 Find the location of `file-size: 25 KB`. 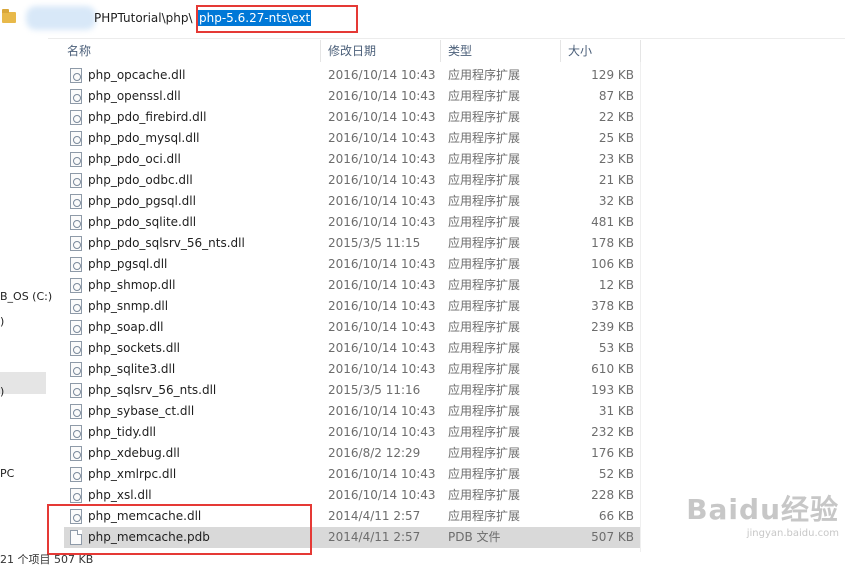

file-size: 25 KB is located at coordinates (616, 138).